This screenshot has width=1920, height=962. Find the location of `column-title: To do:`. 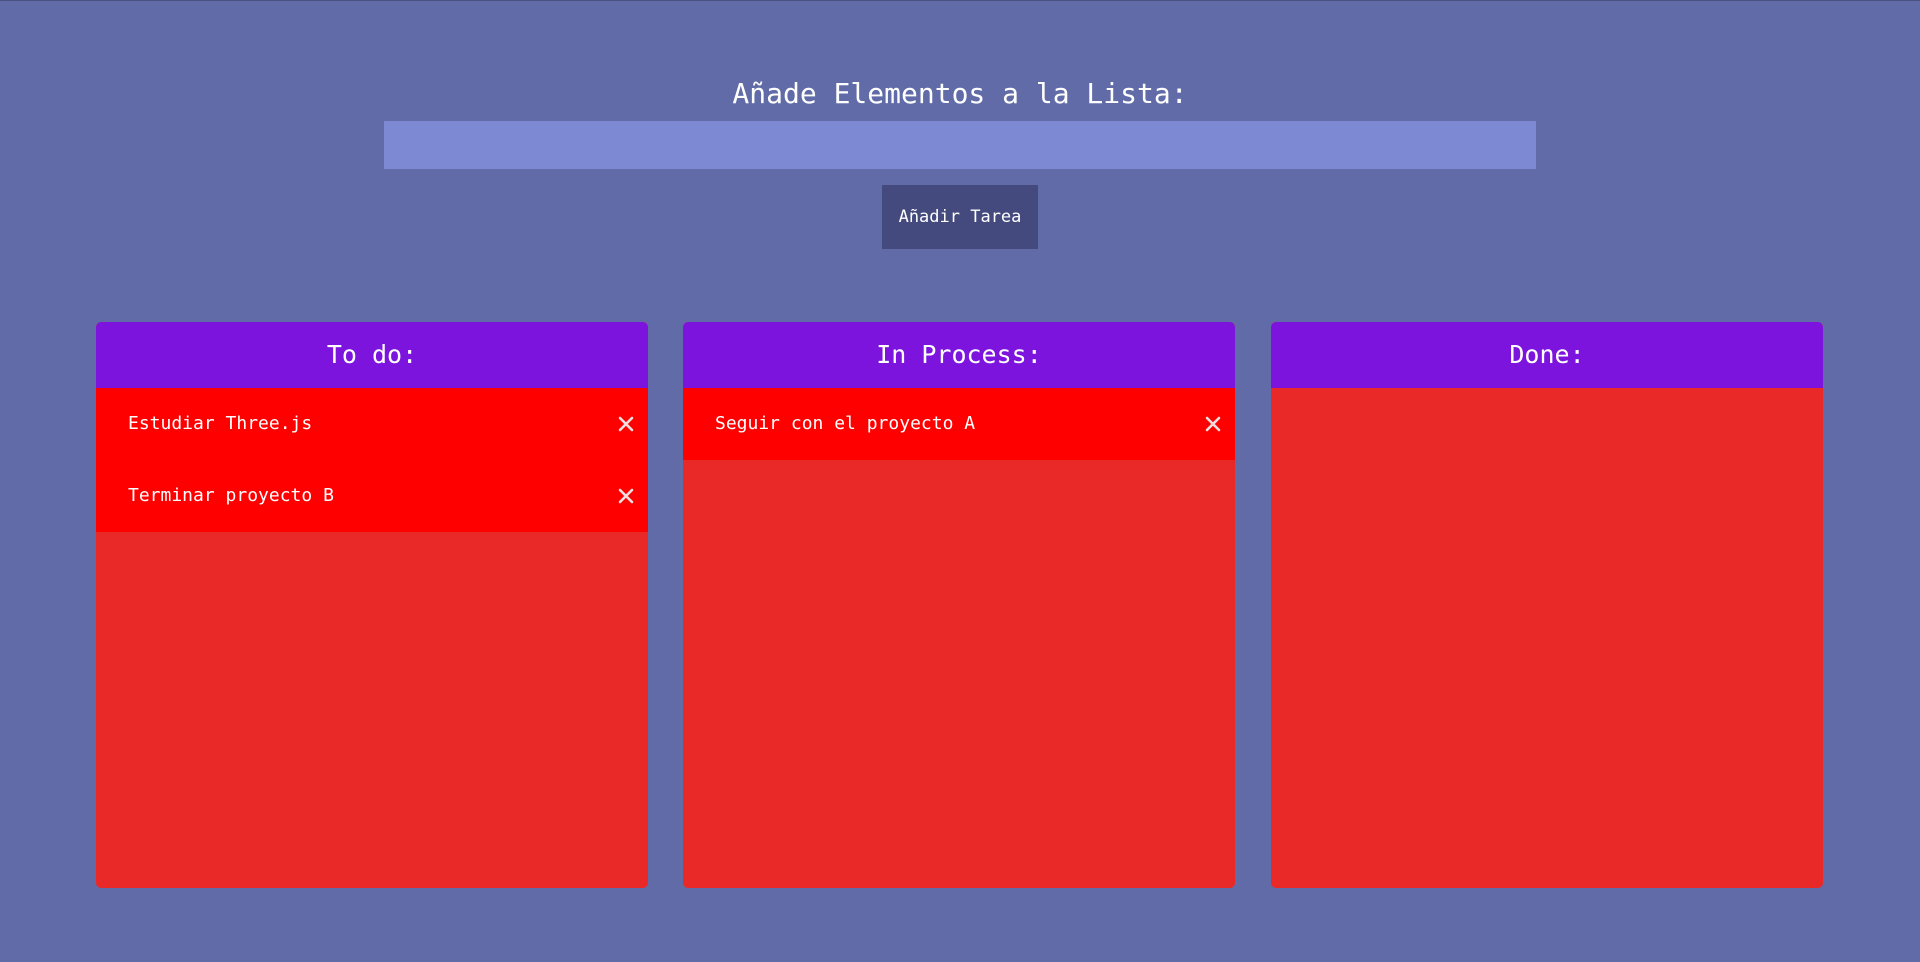

column-title: To do: is located at coordinates (372, 355).